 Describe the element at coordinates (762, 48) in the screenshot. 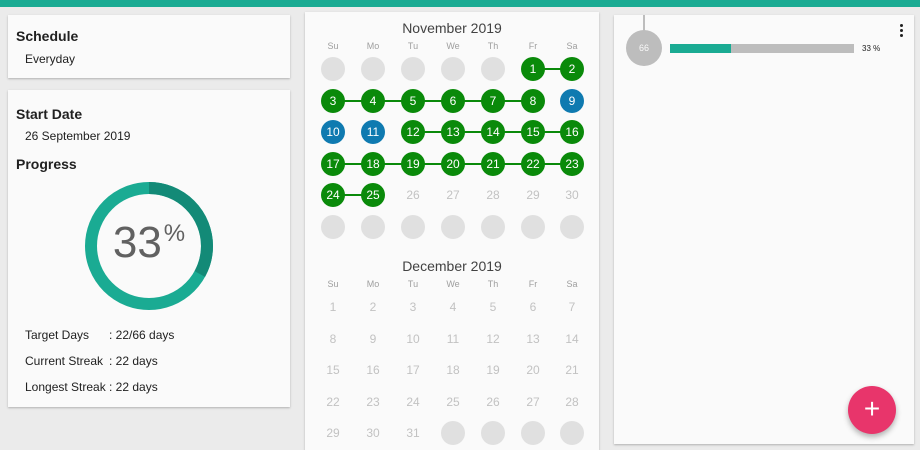

I see `habit-progress-bar` at that location.